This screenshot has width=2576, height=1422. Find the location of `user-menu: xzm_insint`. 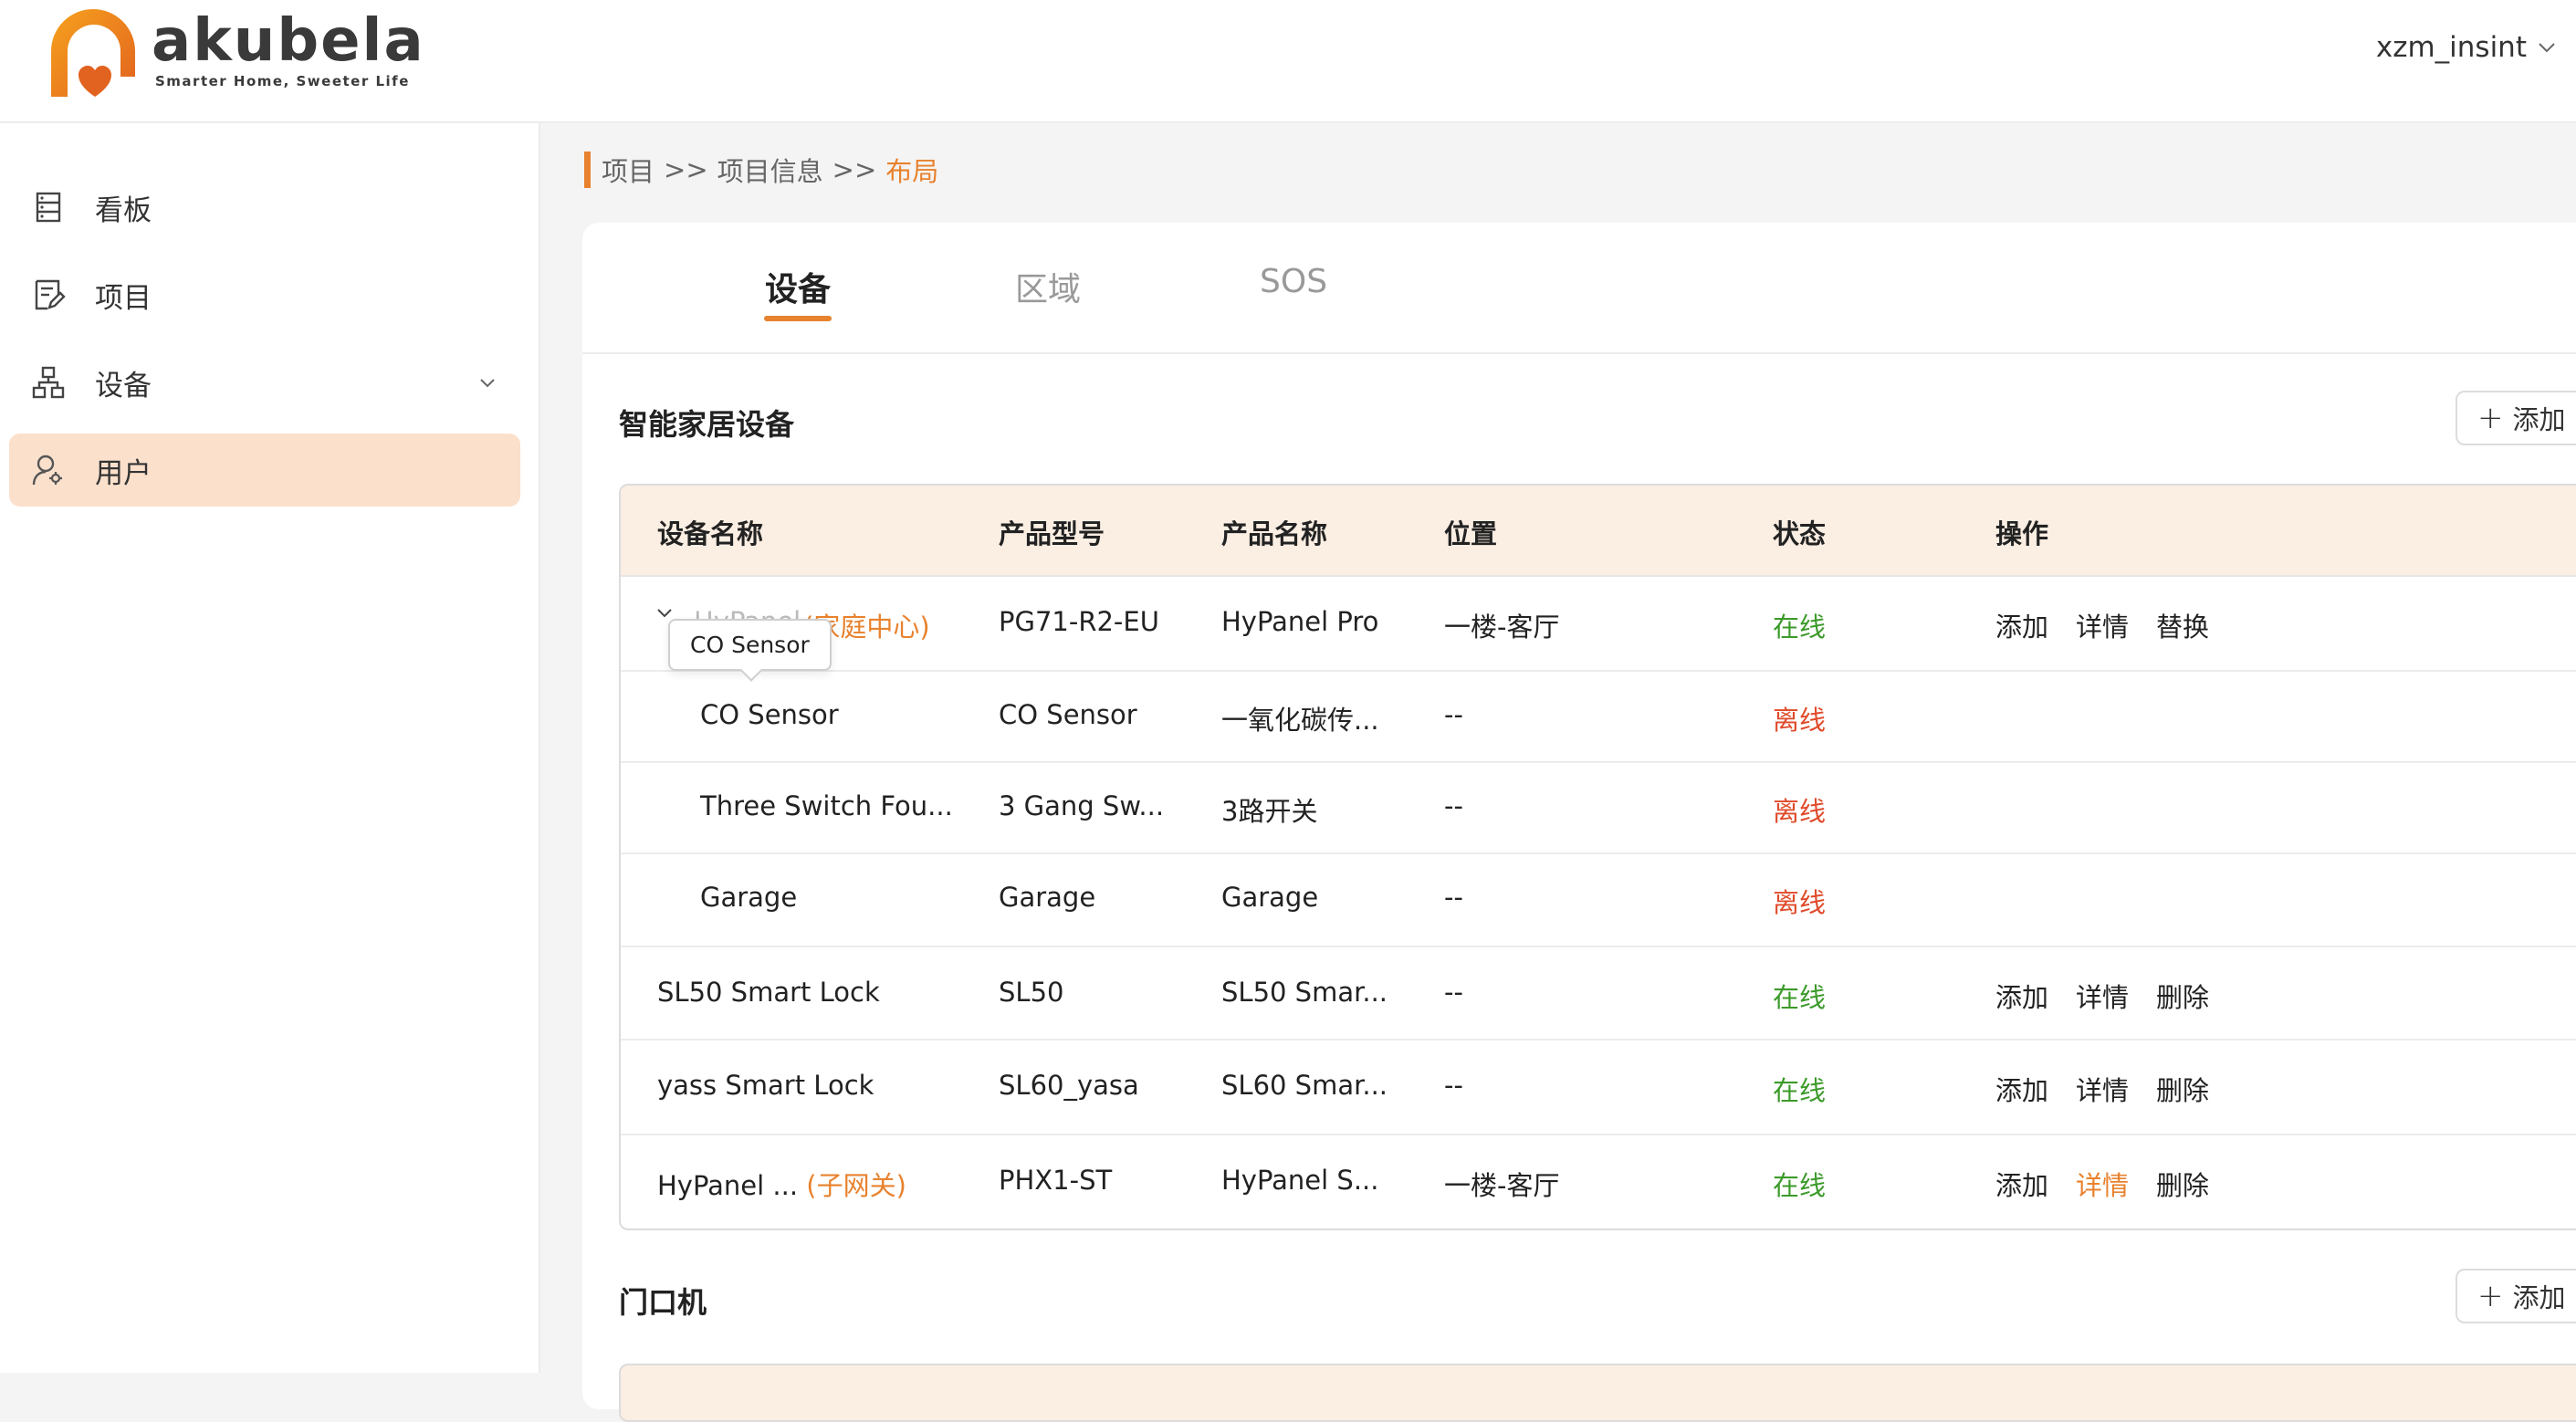

user-menu: xzm_insint is located at coordinates (2467, 47).